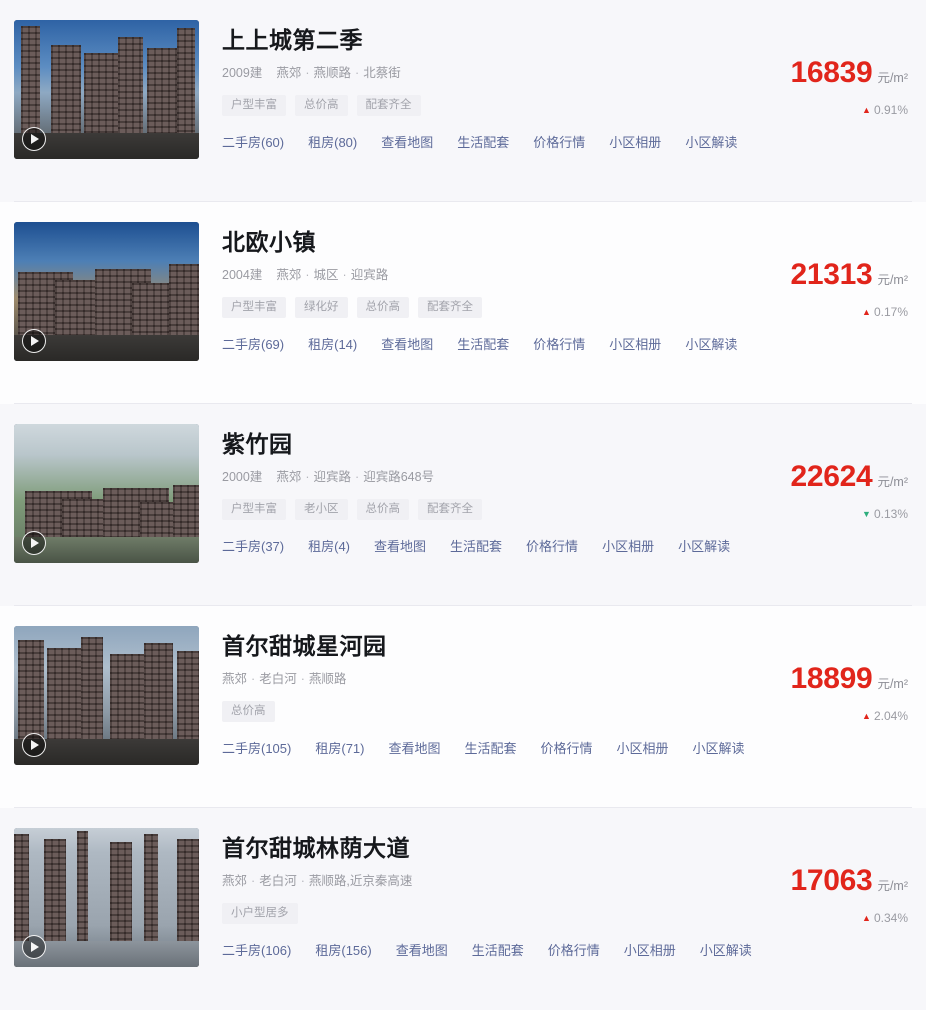 This screenshot has width=926, height=1010. What do you see at coordinates (278, 881) in the screenshot?
I see `listing-area: 老白河` at bounding box center [278, 881].